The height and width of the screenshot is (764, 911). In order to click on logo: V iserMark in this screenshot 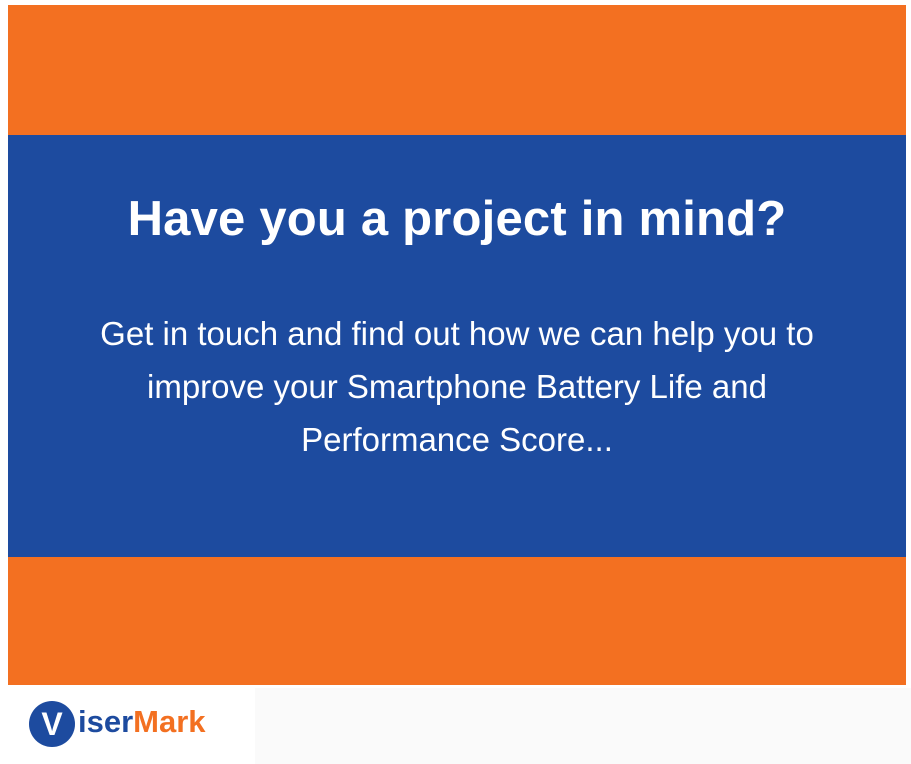, I will do `click(127, 726)`.